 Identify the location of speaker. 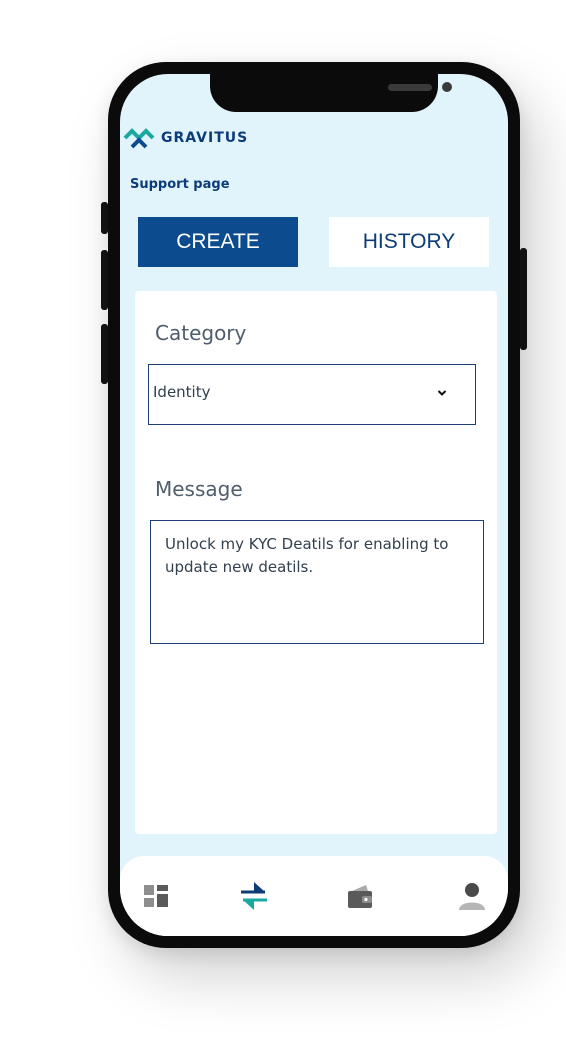
(410, 87).